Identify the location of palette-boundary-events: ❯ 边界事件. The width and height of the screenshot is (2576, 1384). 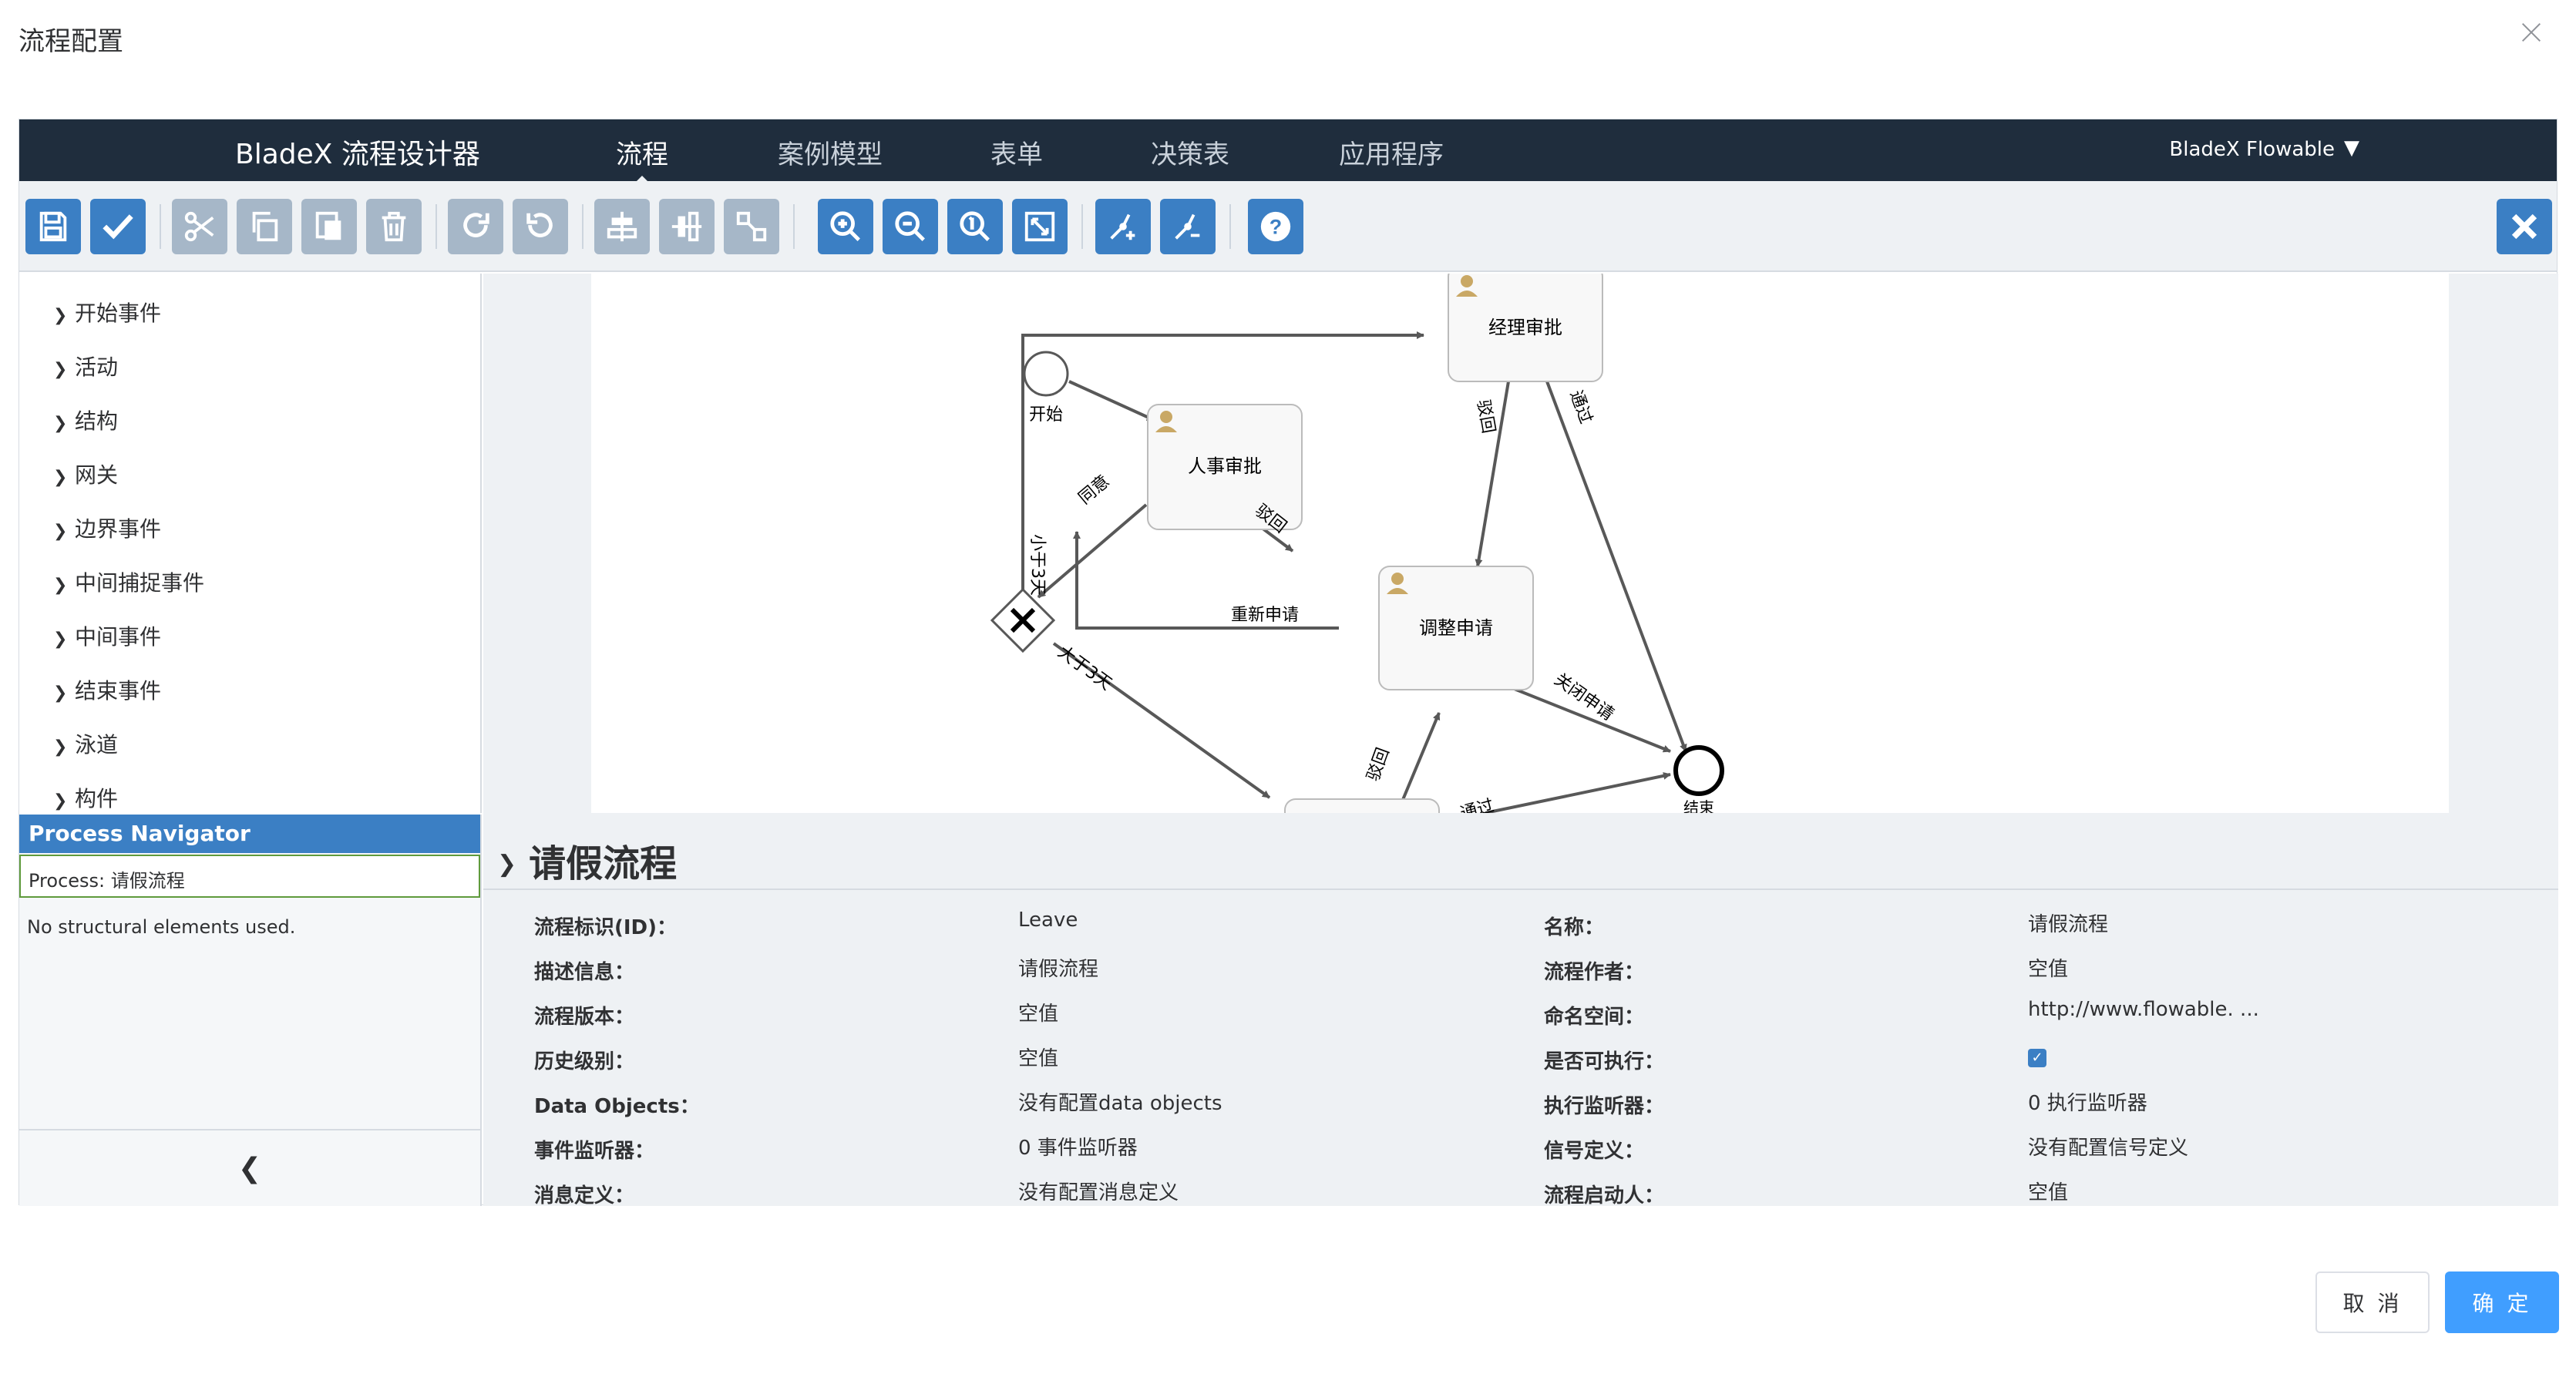
(107, 527).